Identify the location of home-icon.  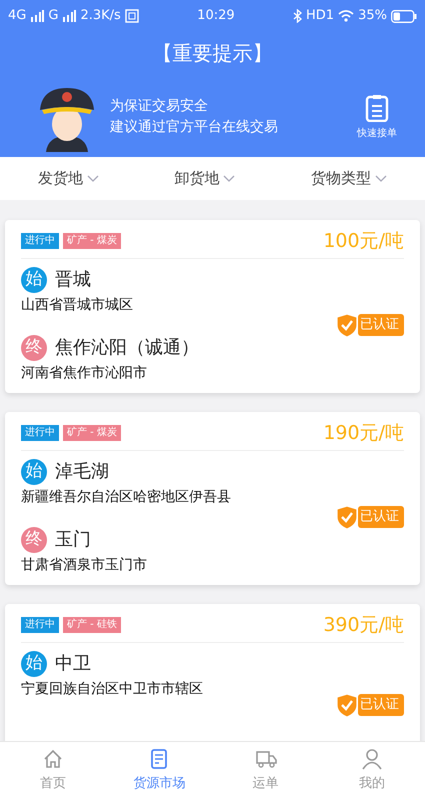
(53, 759).